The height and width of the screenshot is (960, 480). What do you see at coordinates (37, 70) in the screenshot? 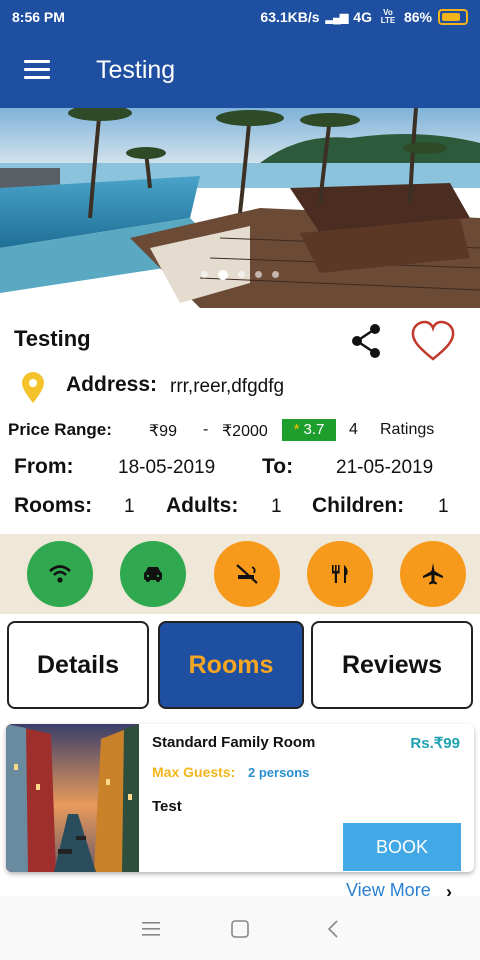
I see `menu-icon` at bounding box center [37, 70].